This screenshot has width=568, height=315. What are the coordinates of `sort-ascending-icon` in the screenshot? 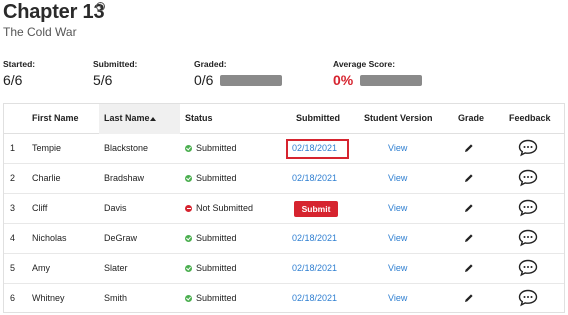 It's located at (153, 119).